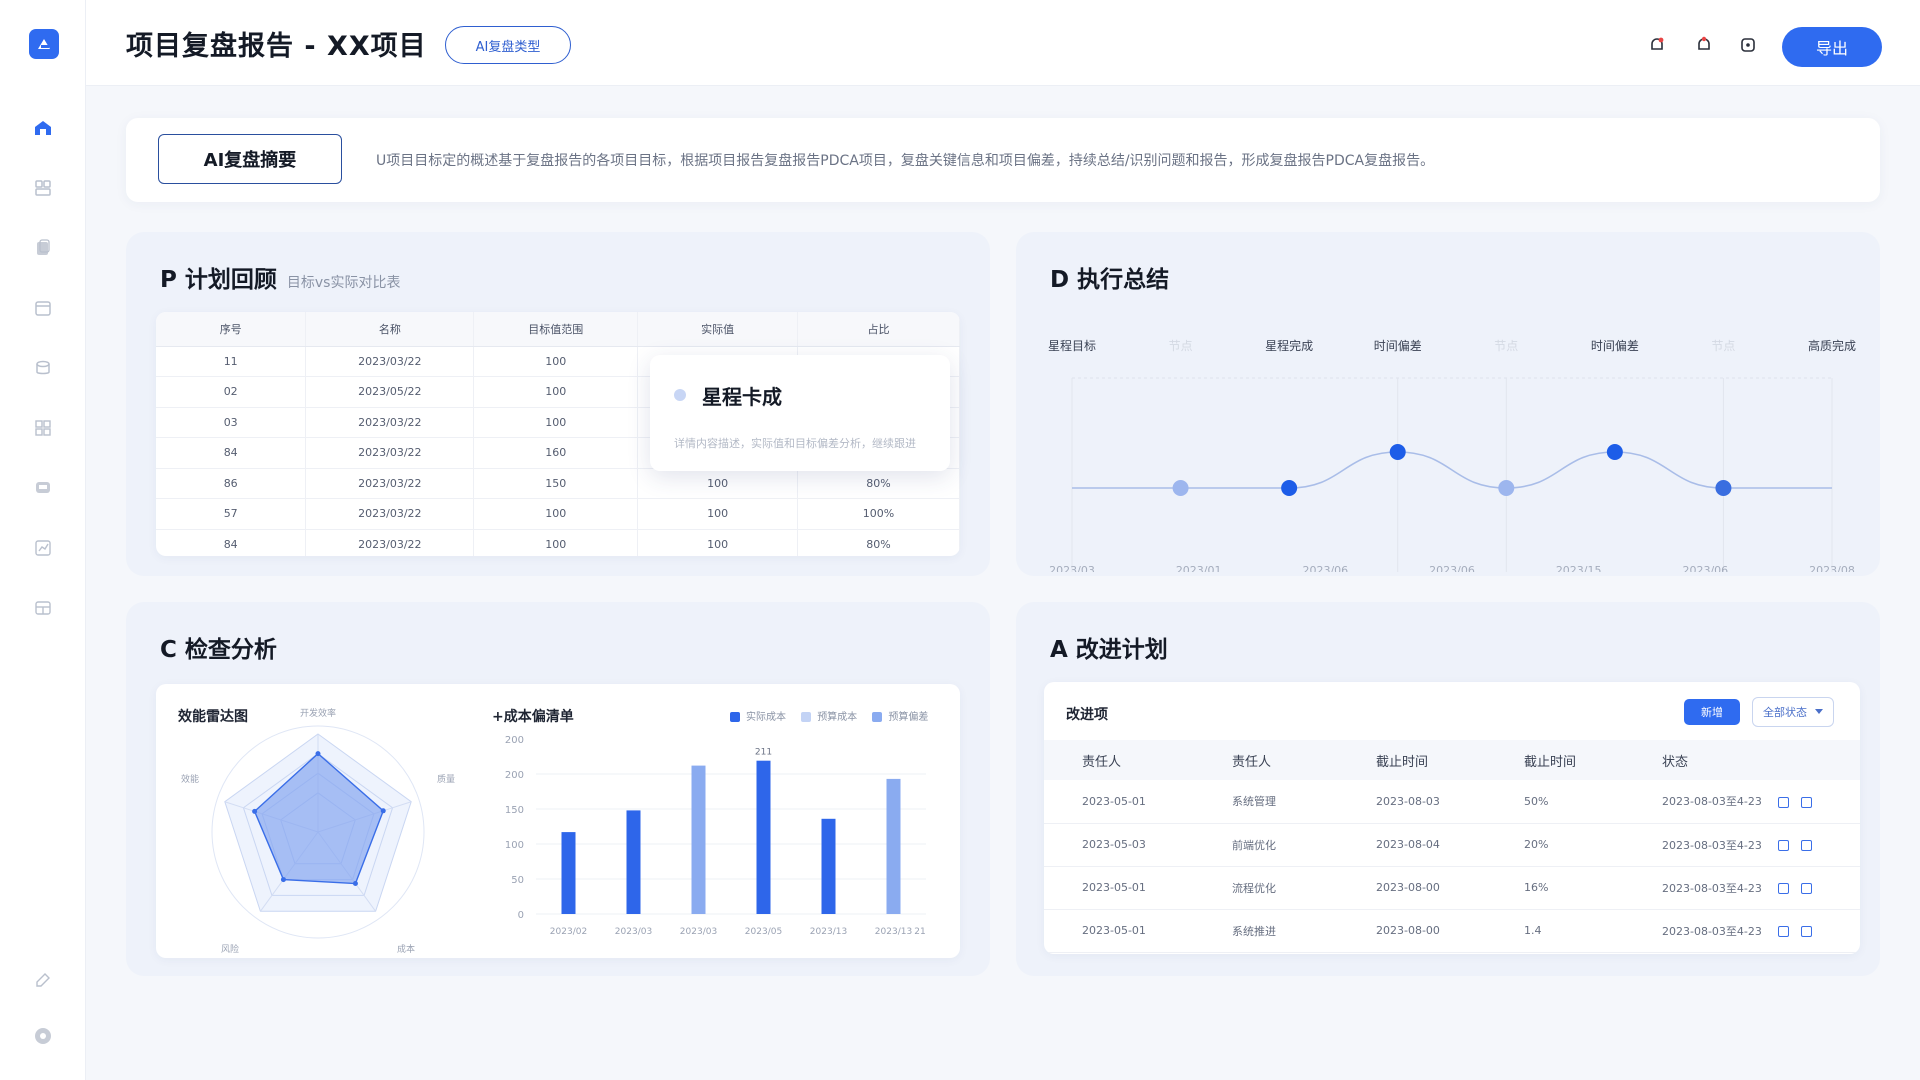 This screenshot has width=1920, height=1080. What do you see at coordinates (1555, 802) in the screenshot?
I see `table-cell: 50%` at bounding box center [1555, 802].